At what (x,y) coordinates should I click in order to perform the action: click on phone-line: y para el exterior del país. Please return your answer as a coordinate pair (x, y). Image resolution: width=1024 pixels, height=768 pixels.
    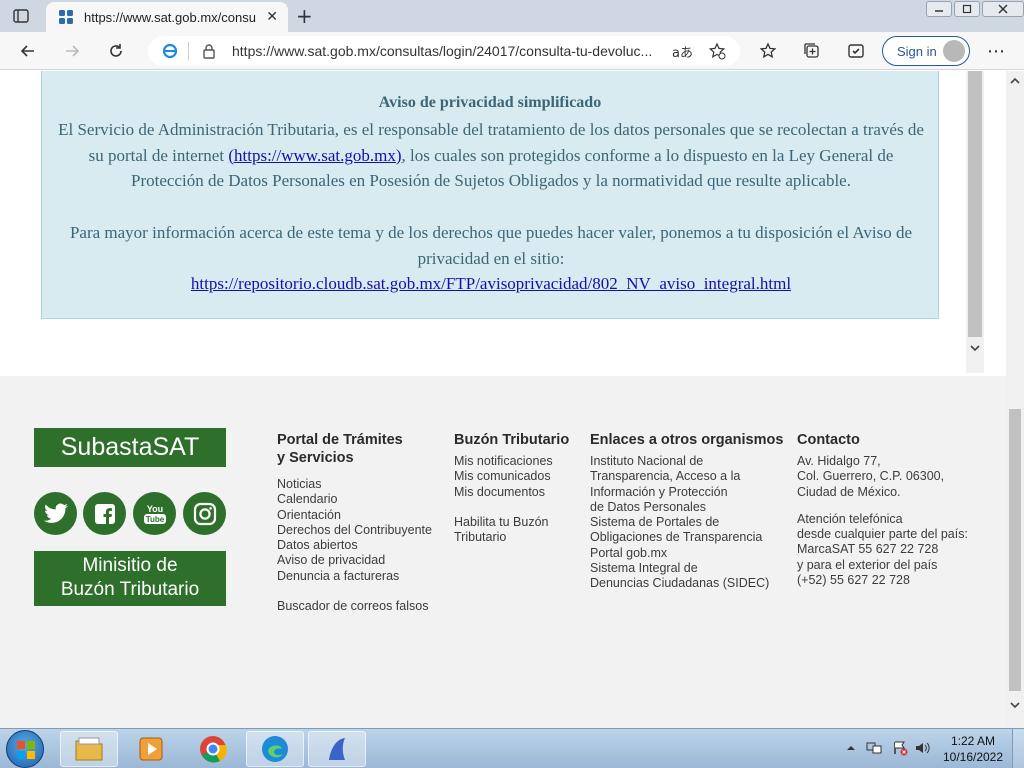
    Looking at the image, I should click on (867, 564).